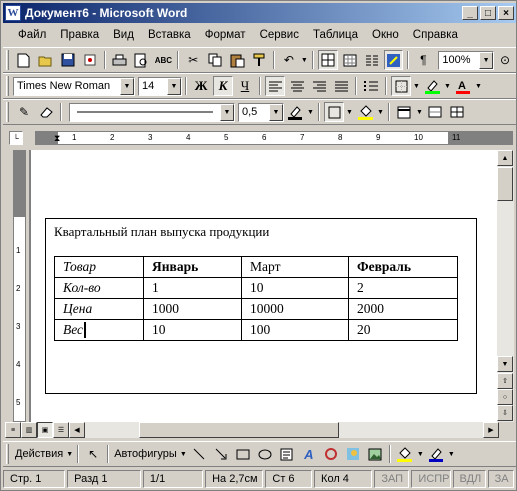  I want to click on picture-icon, so click(375, 454).